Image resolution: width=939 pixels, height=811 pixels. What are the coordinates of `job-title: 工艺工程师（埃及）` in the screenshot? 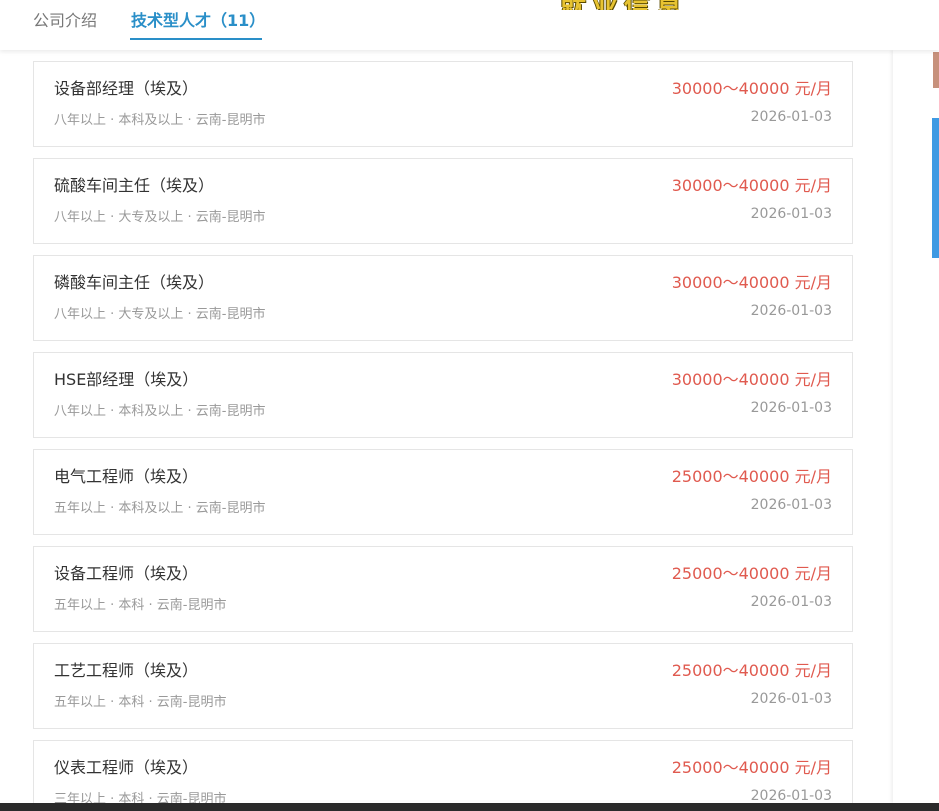 It's located at (126, 671).